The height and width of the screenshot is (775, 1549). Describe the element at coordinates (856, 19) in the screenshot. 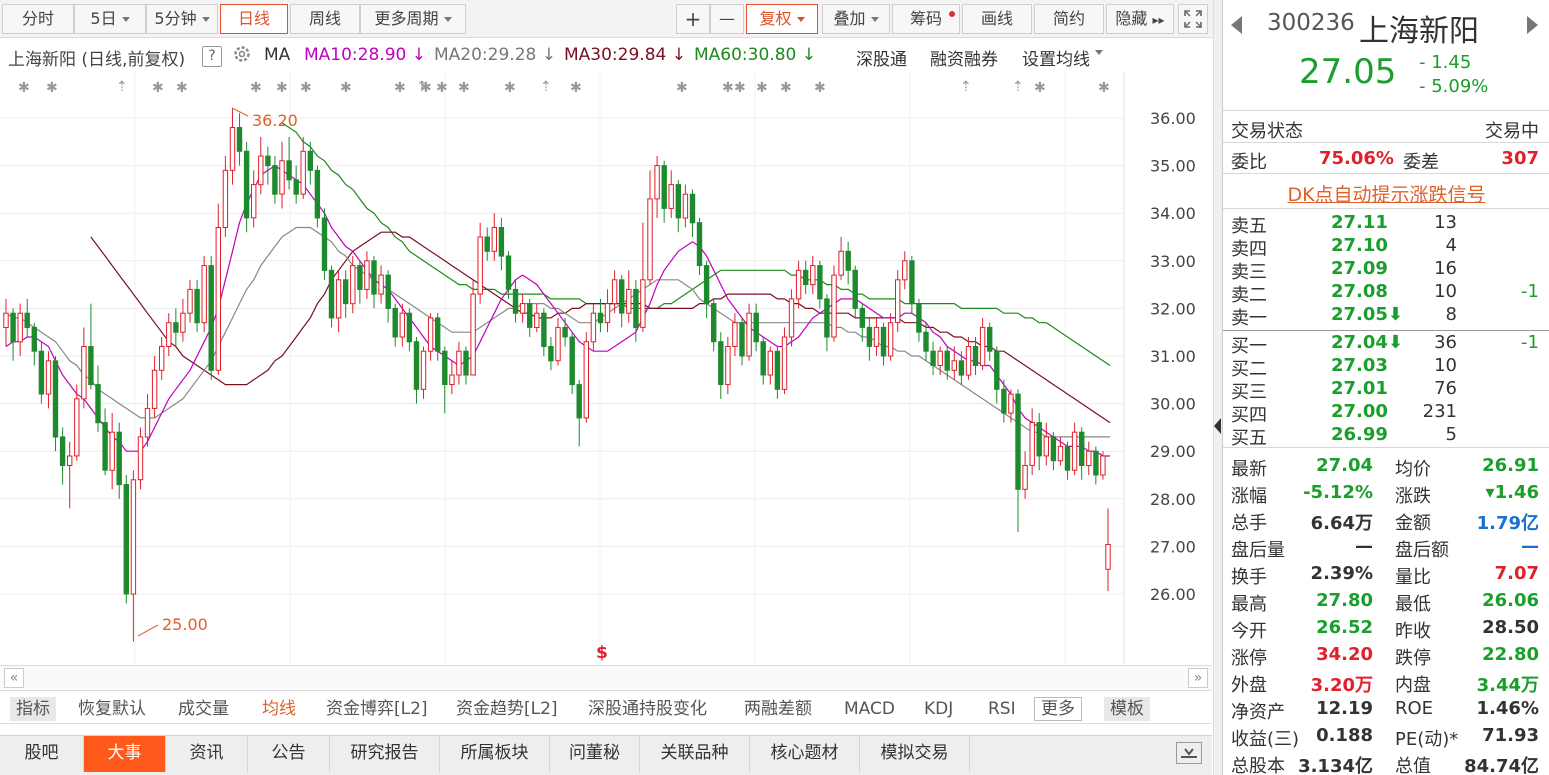

I see `overlay-button: 叠加` at that location.